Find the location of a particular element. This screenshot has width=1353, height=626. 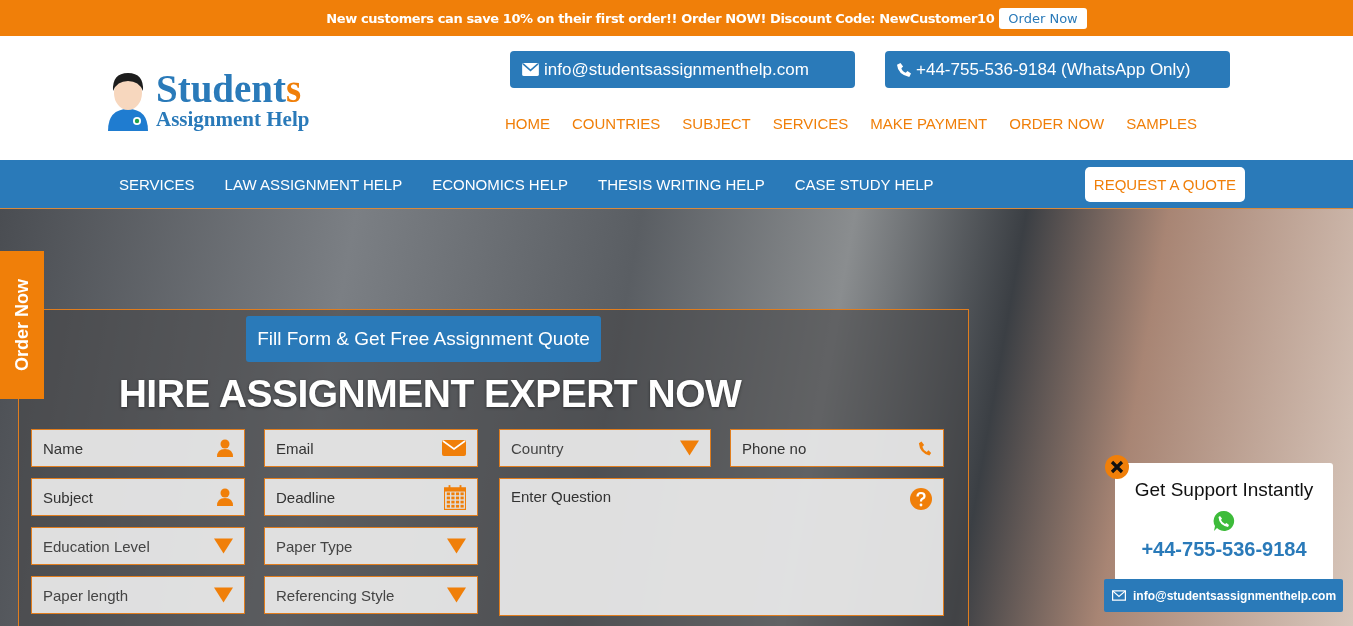

dropdown-field: Paper length is located at coordinates (138, 595).